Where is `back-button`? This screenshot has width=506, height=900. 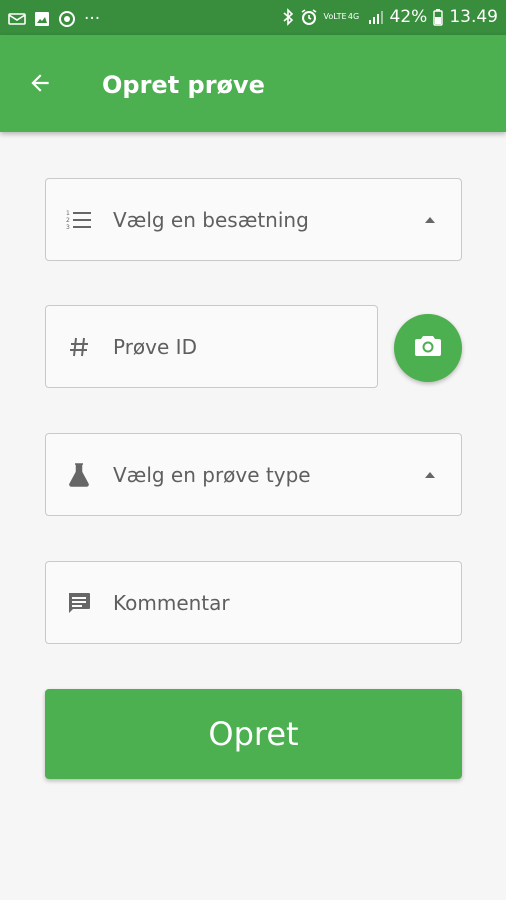 back-button is located at coordinates (40, 85).